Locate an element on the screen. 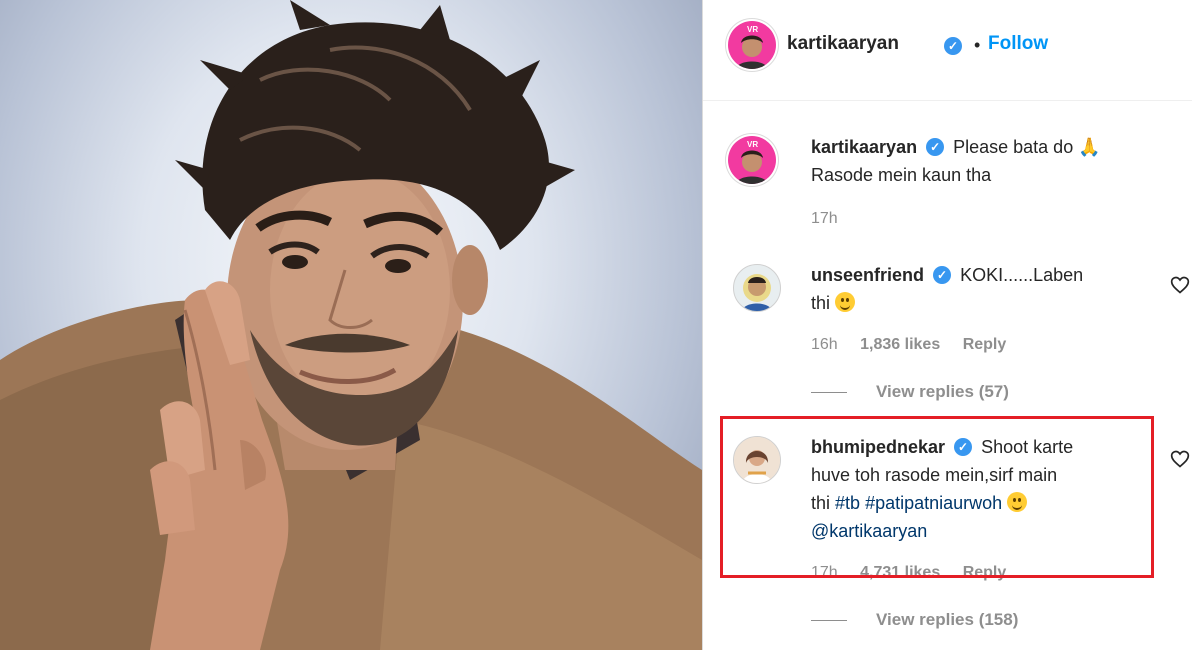 Image resolution: width=1192 pixels, height=650 pixels. comment-body: KOKI......Laben is located at coordinates (1022, 275).